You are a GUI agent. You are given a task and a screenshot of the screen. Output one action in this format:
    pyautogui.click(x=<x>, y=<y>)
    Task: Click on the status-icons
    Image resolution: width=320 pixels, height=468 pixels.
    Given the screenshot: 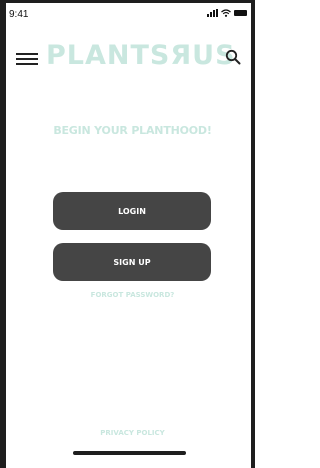 What is the action you would take?
    pyautogui.click(x=227, y=13)
    